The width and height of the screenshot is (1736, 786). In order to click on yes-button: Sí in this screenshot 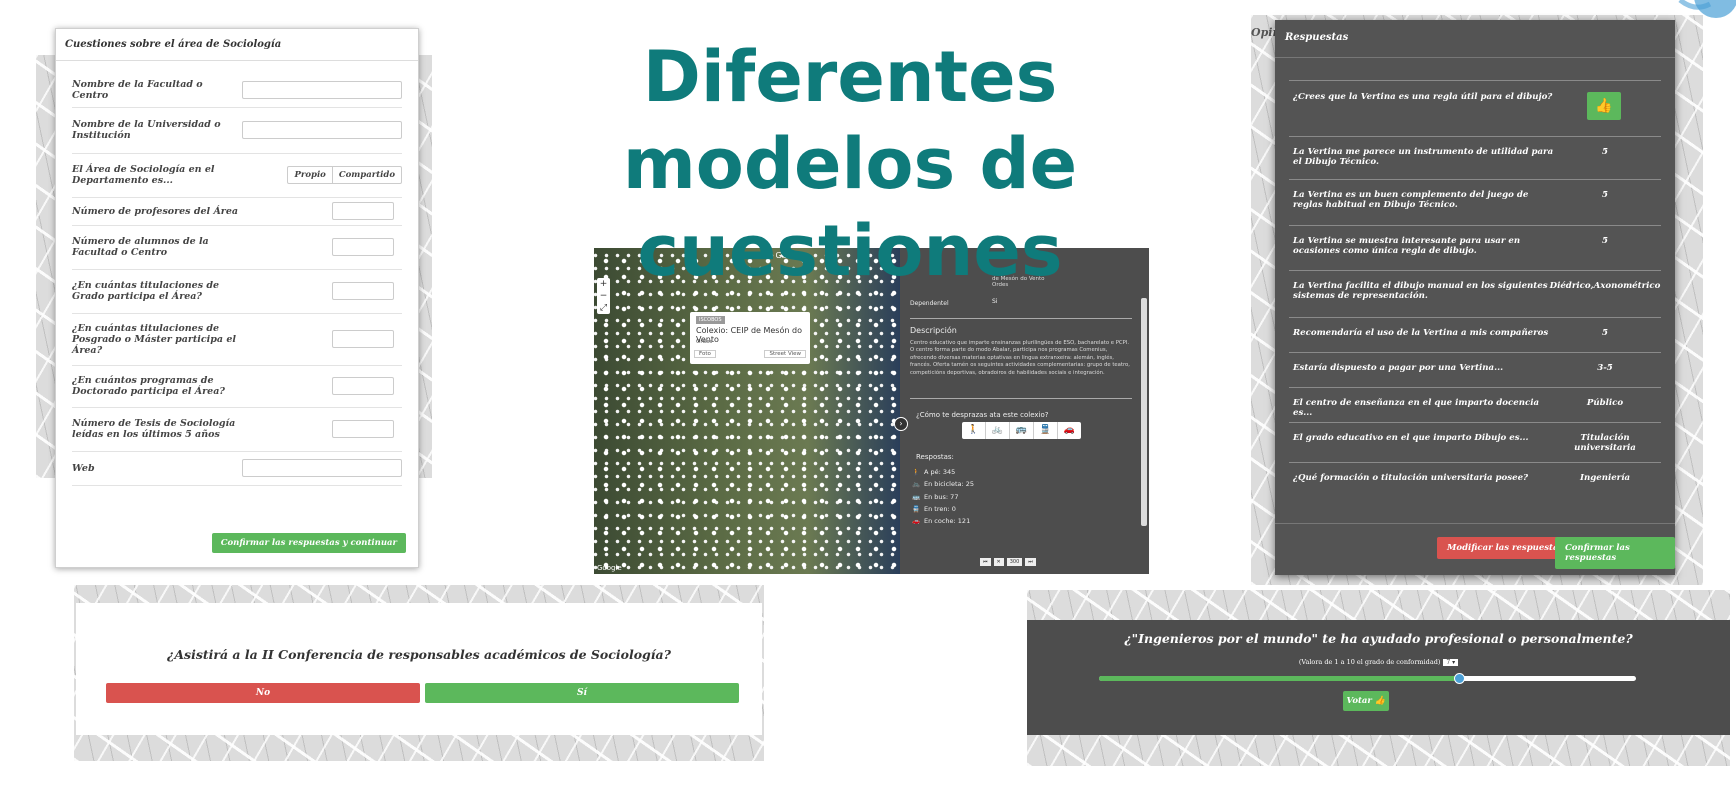, I will do `click(582, 693)`.